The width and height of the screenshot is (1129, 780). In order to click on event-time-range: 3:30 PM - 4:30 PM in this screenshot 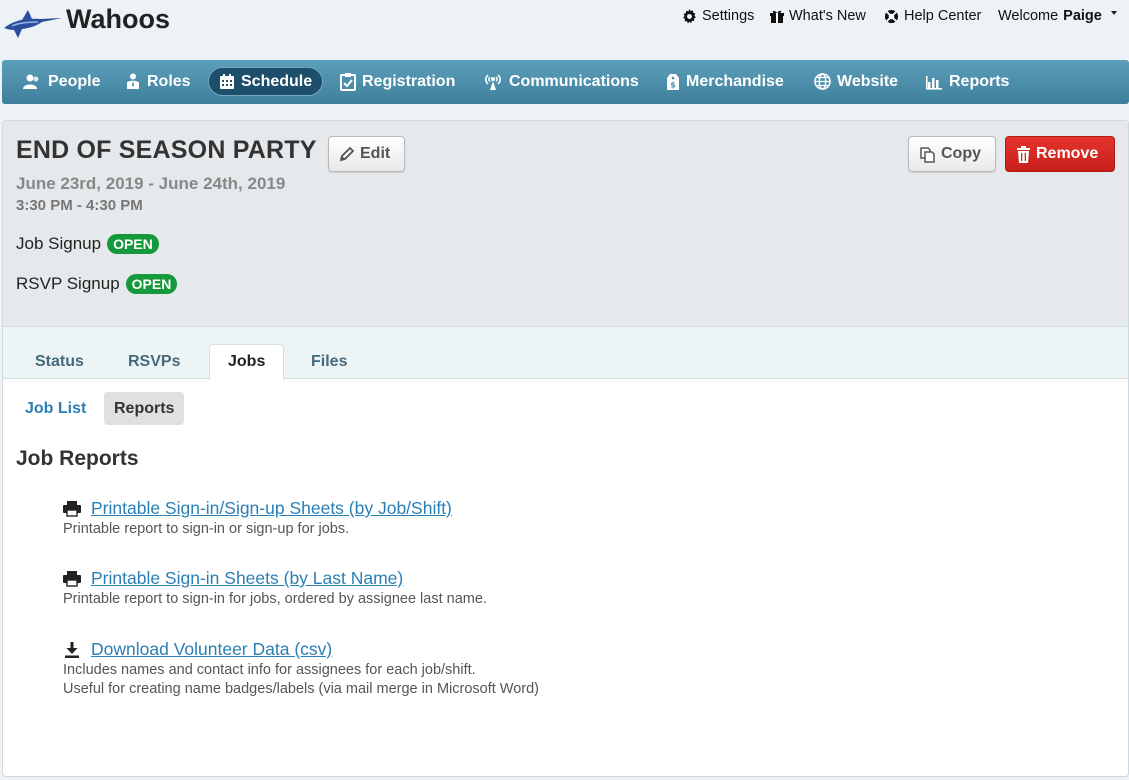, I will do `click(79, 205)`.